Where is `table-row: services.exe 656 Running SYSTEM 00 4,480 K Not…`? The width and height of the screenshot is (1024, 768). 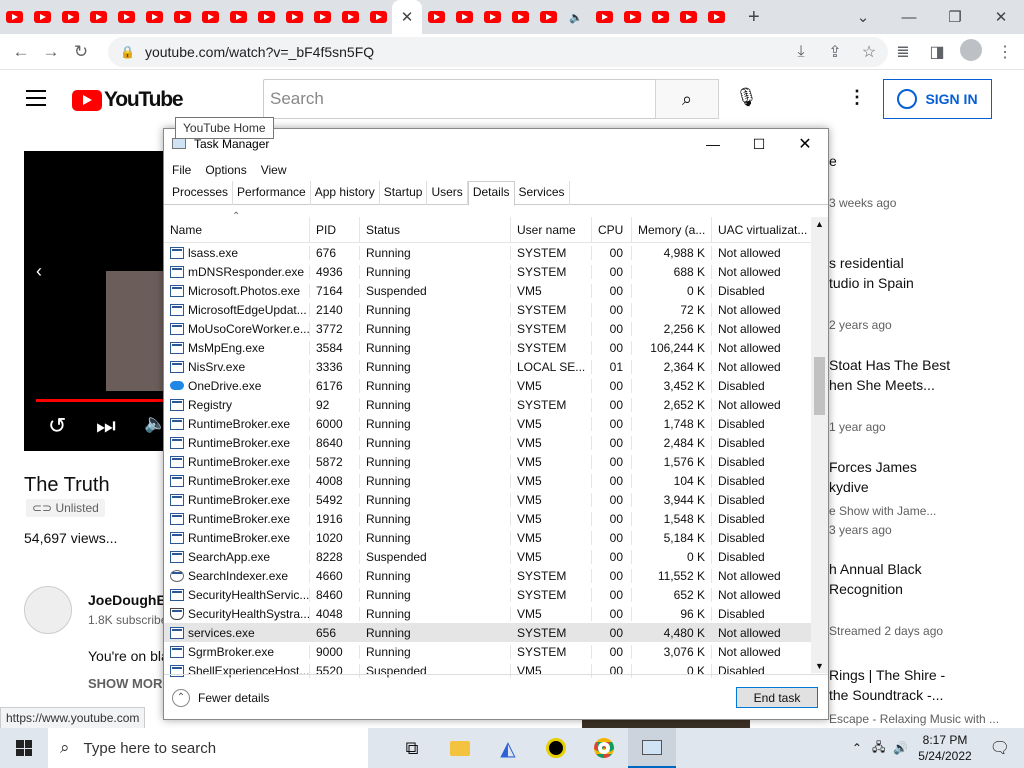
table-row: services.exe 656 Running SYSTEM 00 4,480 K Not… is located at coordinates (496, 632).